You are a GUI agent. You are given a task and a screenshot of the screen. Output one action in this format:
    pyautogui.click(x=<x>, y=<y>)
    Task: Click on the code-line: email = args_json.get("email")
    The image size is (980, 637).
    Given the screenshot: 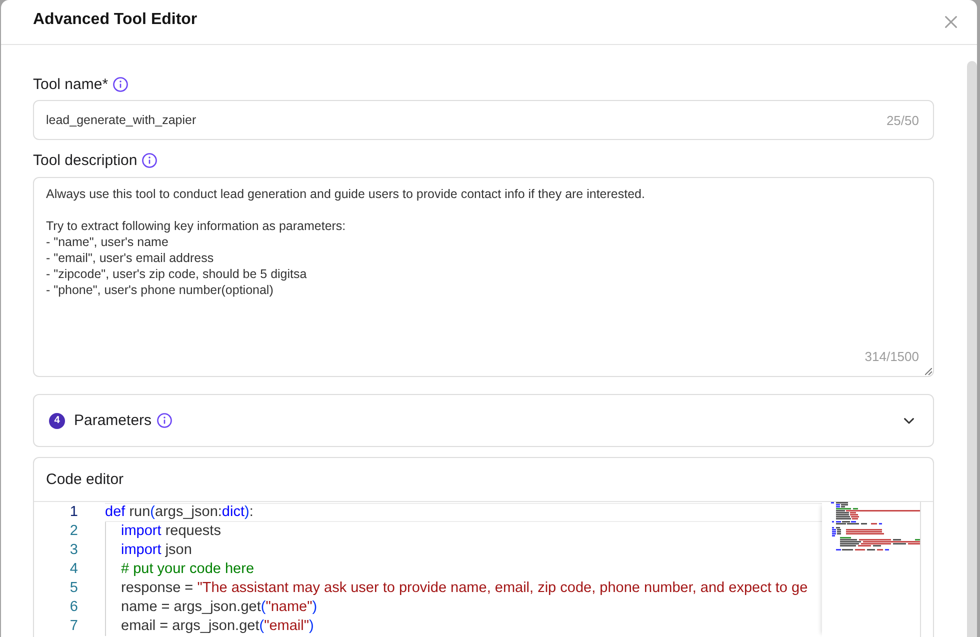 What is the action you would take?
    pyautogui.click(x=217, y=626)
    